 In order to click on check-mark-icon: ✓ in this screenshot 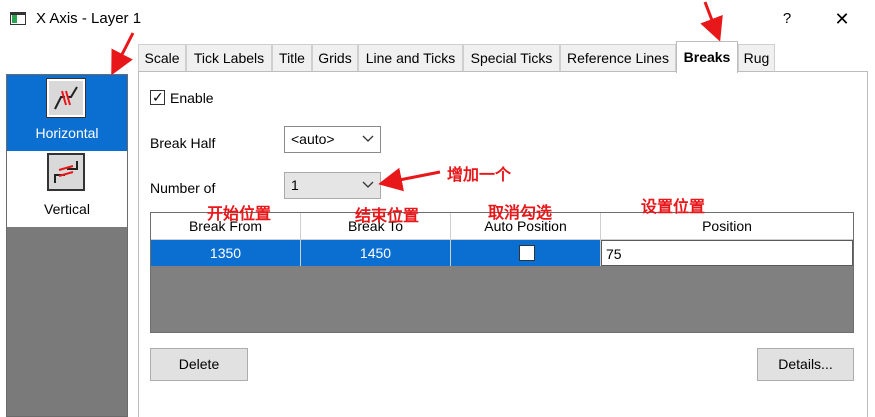, I will do `click(158, 97)`.